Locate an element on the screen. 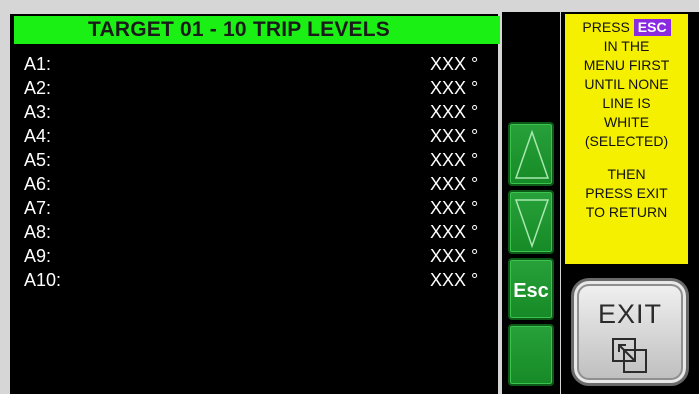 The width and height of the screenshot is (699, 394). trip-level-label: A9: is located at coordinates (38, 256).